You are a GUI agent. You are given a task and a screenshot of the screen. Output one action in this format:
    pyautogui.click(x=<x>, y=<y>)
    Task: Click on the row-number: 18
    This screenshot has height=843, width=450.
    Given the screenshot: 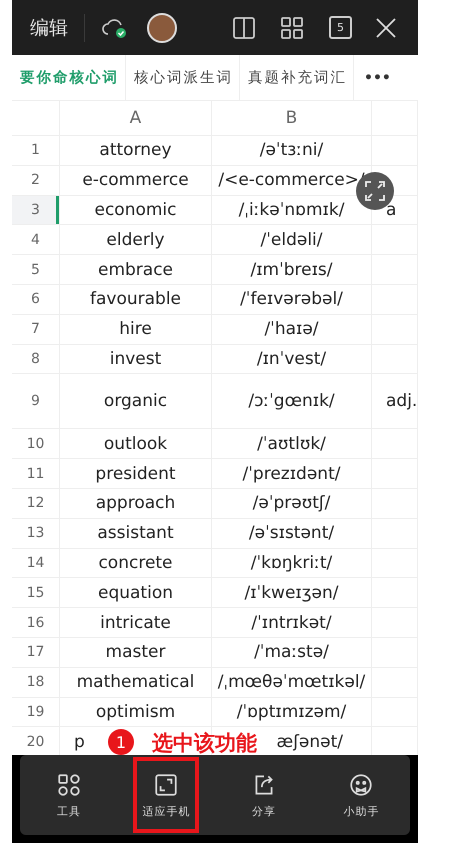 What is the action you would take?
    pyautogui.click(x=36, y=683)
    